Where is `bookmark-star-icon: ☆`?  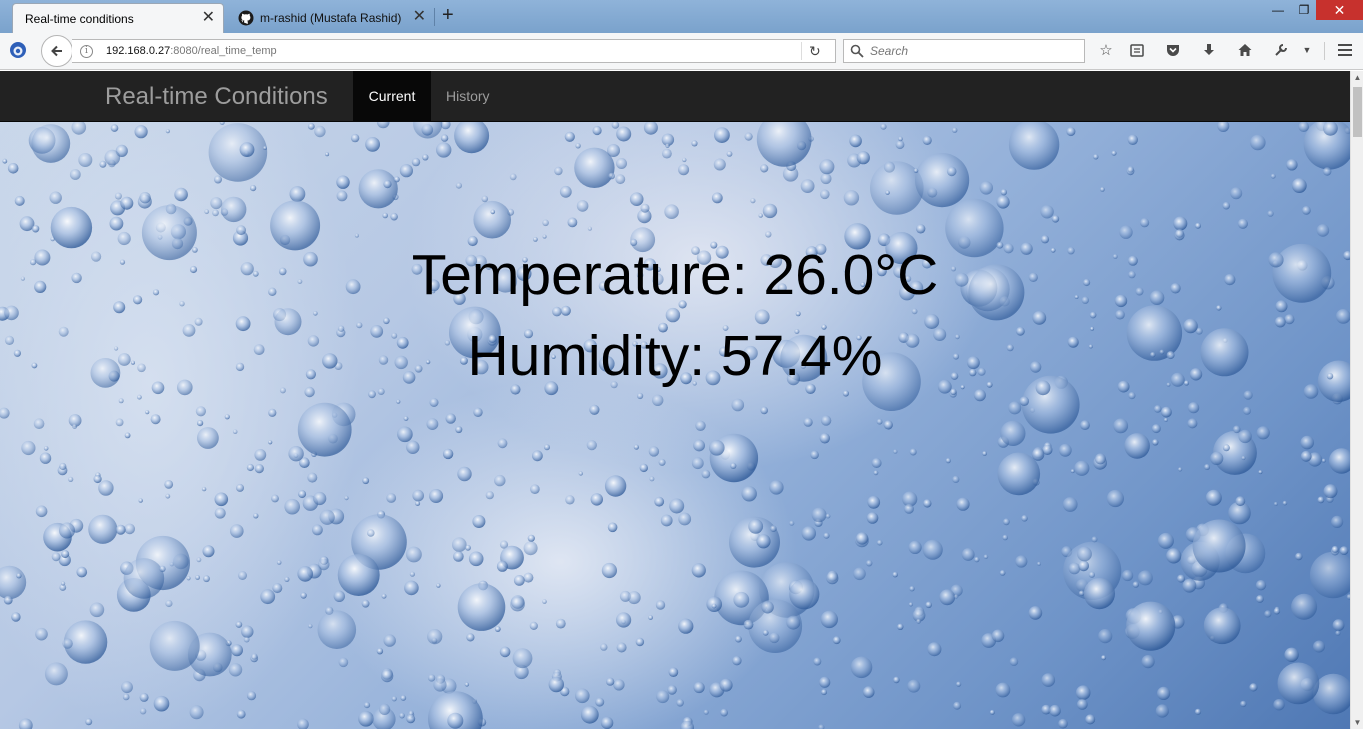 bookmark-star-icon: ☆ is located at coordinates (1106, 50).